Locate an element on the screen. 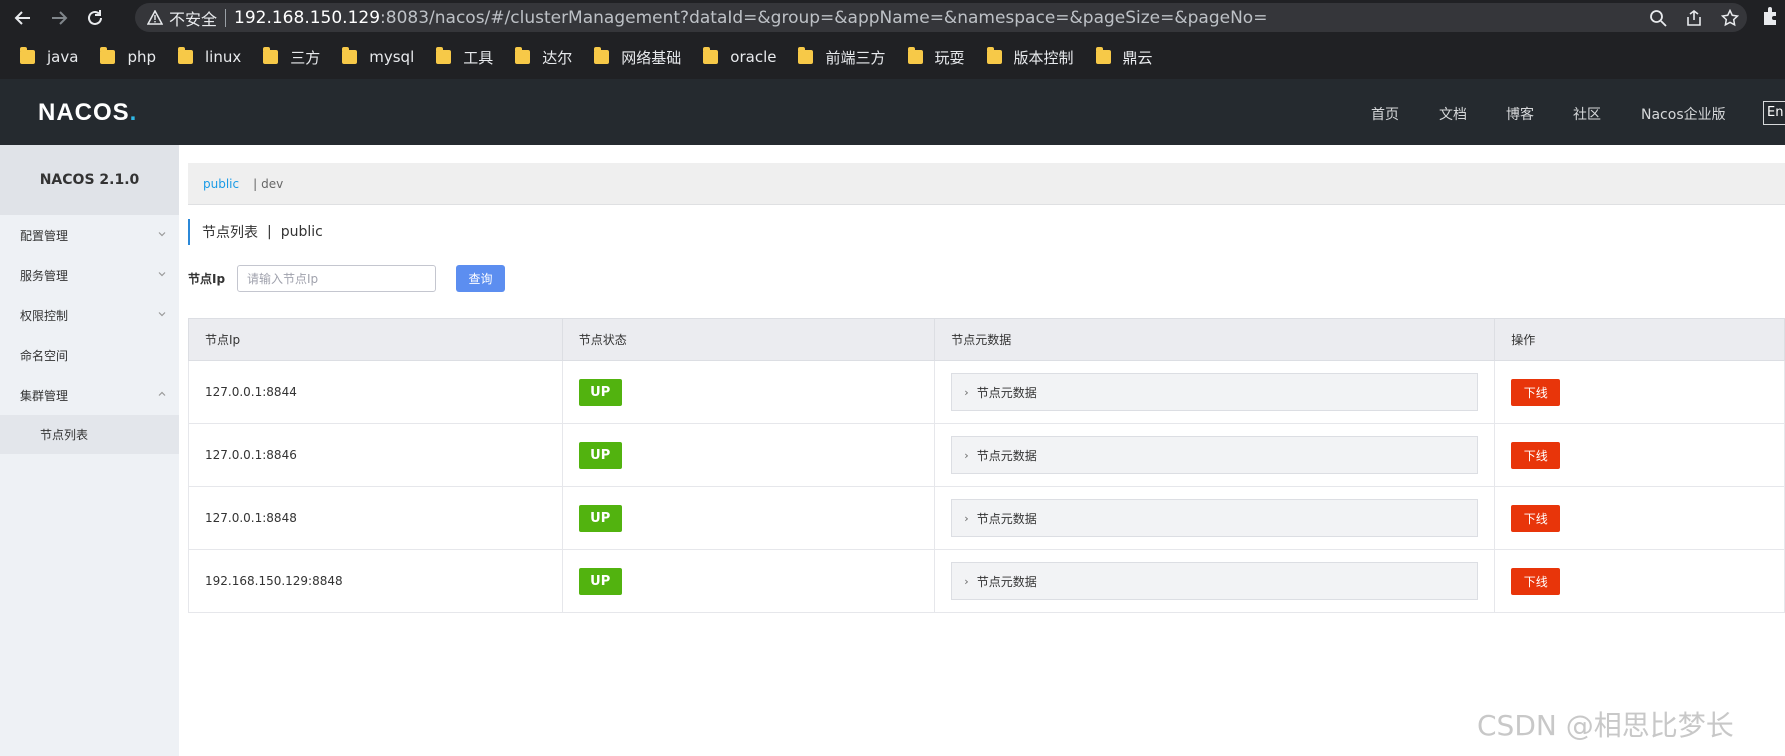 This screenshot has height=756, width=1785. bookmark-folder: 工具 is located at coordinates (464, 57).